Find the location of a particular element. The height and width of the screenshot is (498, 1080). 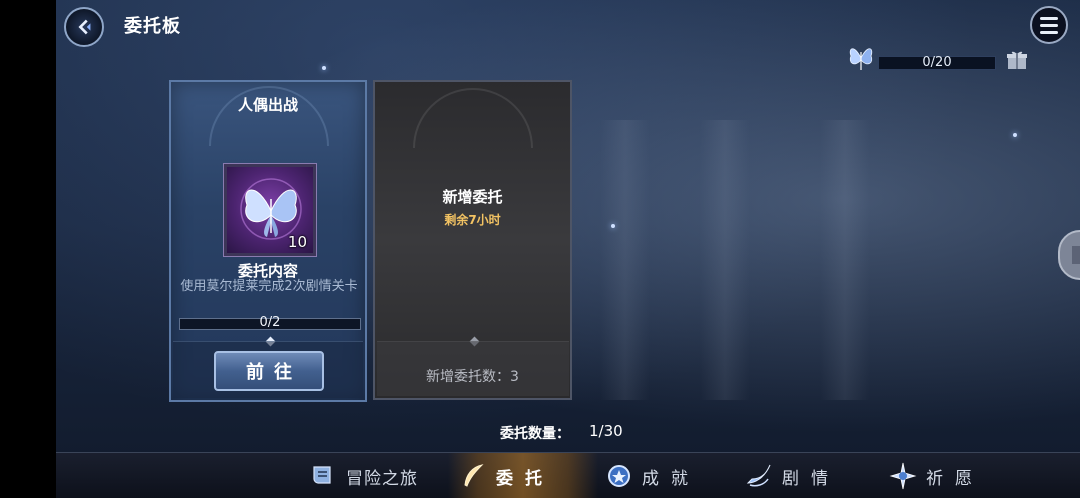

commission-card-locked: 新增委托 剩余7小时 新增委托数：3 is located at coordinates (472, 240).